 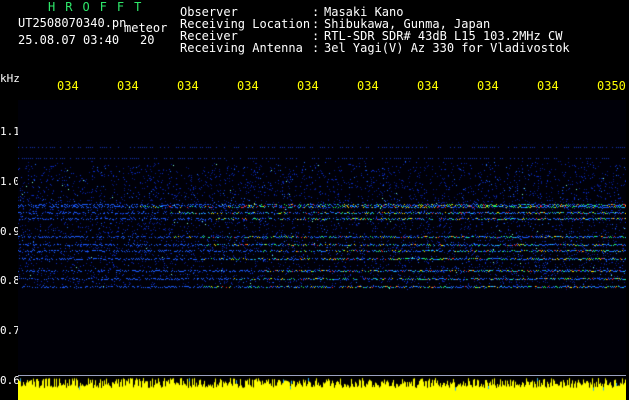 What do you see at coordinates (147, 40) in the screenshot?
I see `frame-number: 20` at bounding box center [147, 40].